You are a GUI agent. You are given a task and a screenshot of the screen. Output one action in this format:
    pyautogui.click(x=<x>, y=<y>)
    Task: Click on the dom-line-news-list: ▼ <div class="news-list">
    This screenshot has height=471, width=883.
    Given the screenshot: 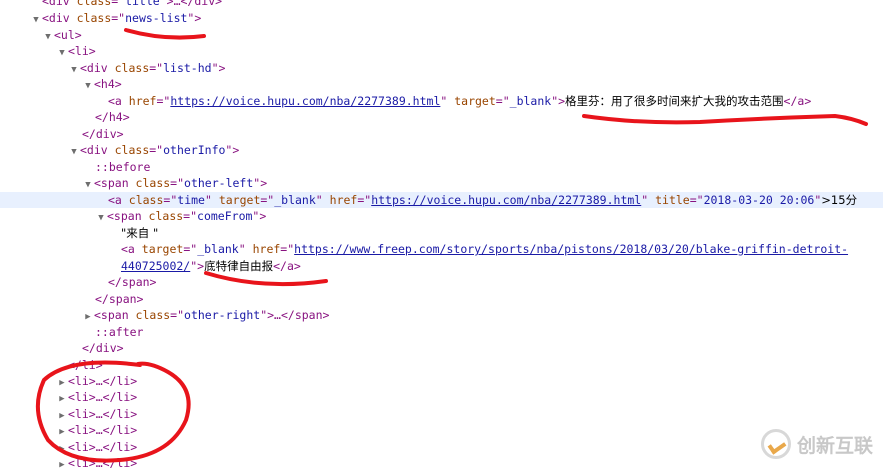 What is the action you would take?
    pyautogui.click(x=441, y=18)
    